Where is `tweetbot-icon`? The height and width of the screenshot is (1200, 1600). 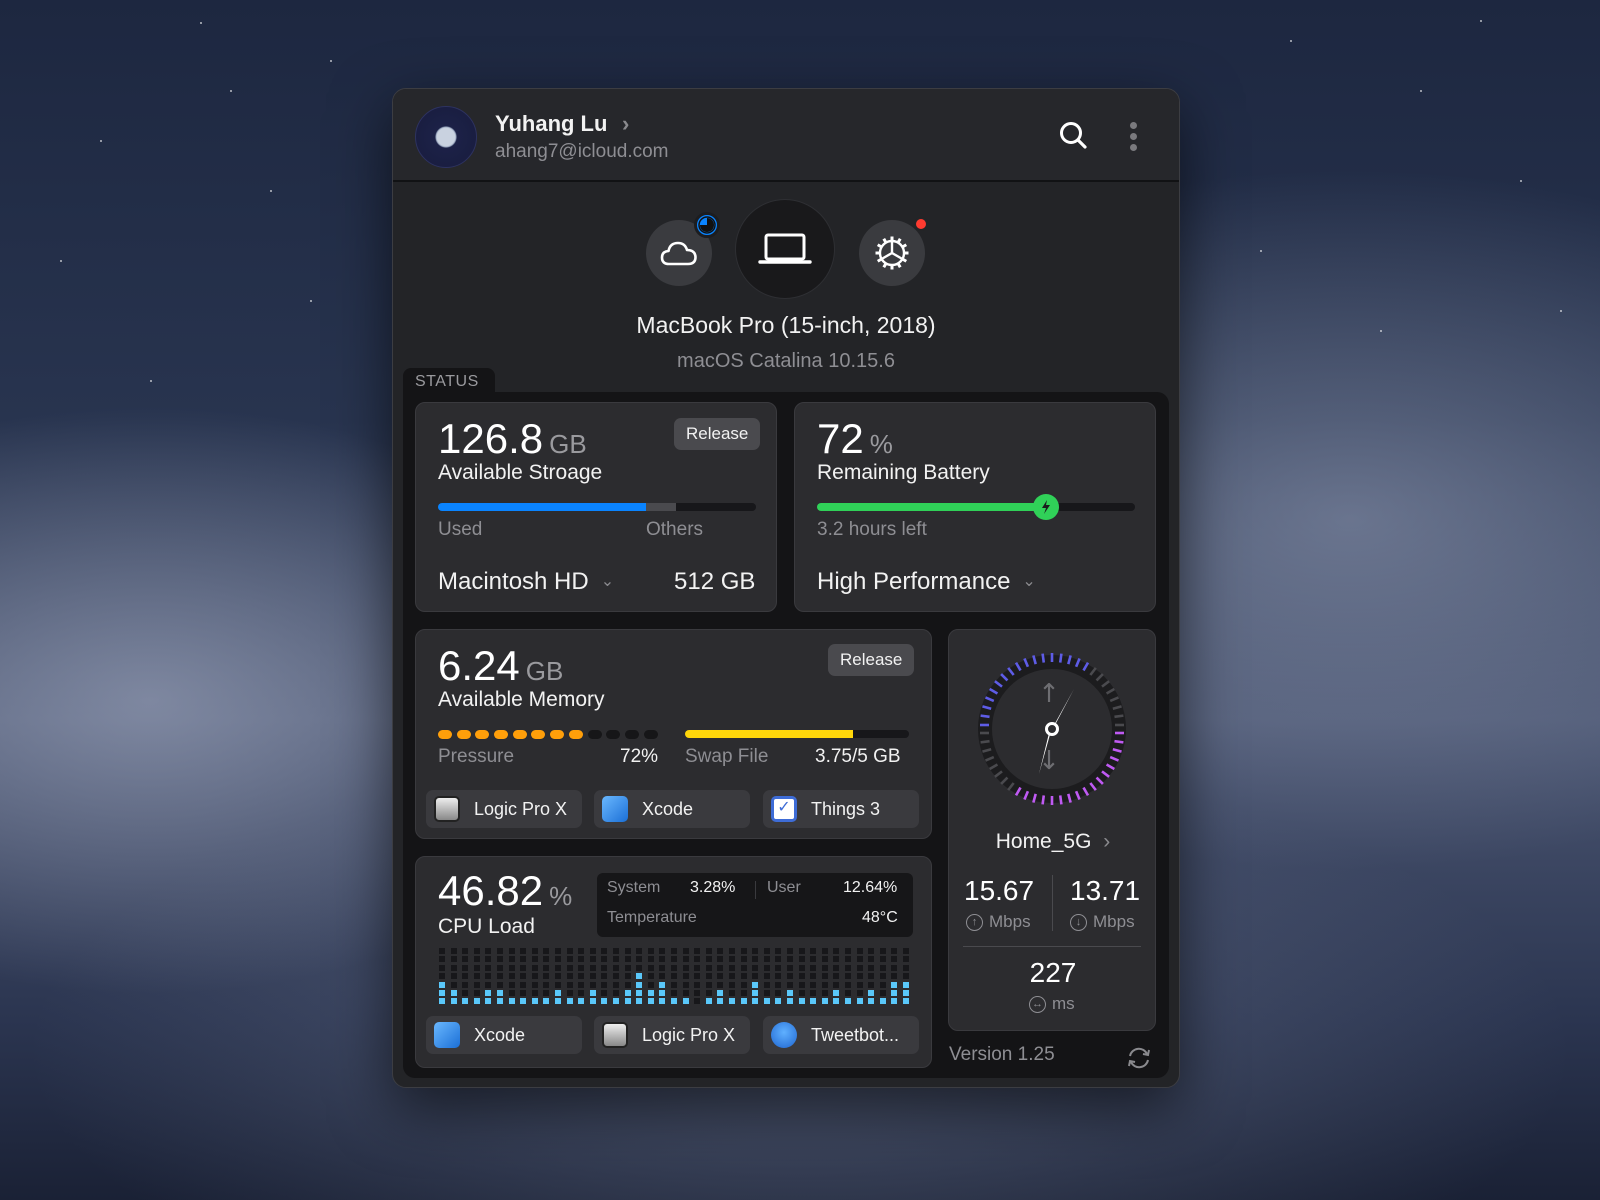 tweetbot-icon is located at coordinates (784, 1035).